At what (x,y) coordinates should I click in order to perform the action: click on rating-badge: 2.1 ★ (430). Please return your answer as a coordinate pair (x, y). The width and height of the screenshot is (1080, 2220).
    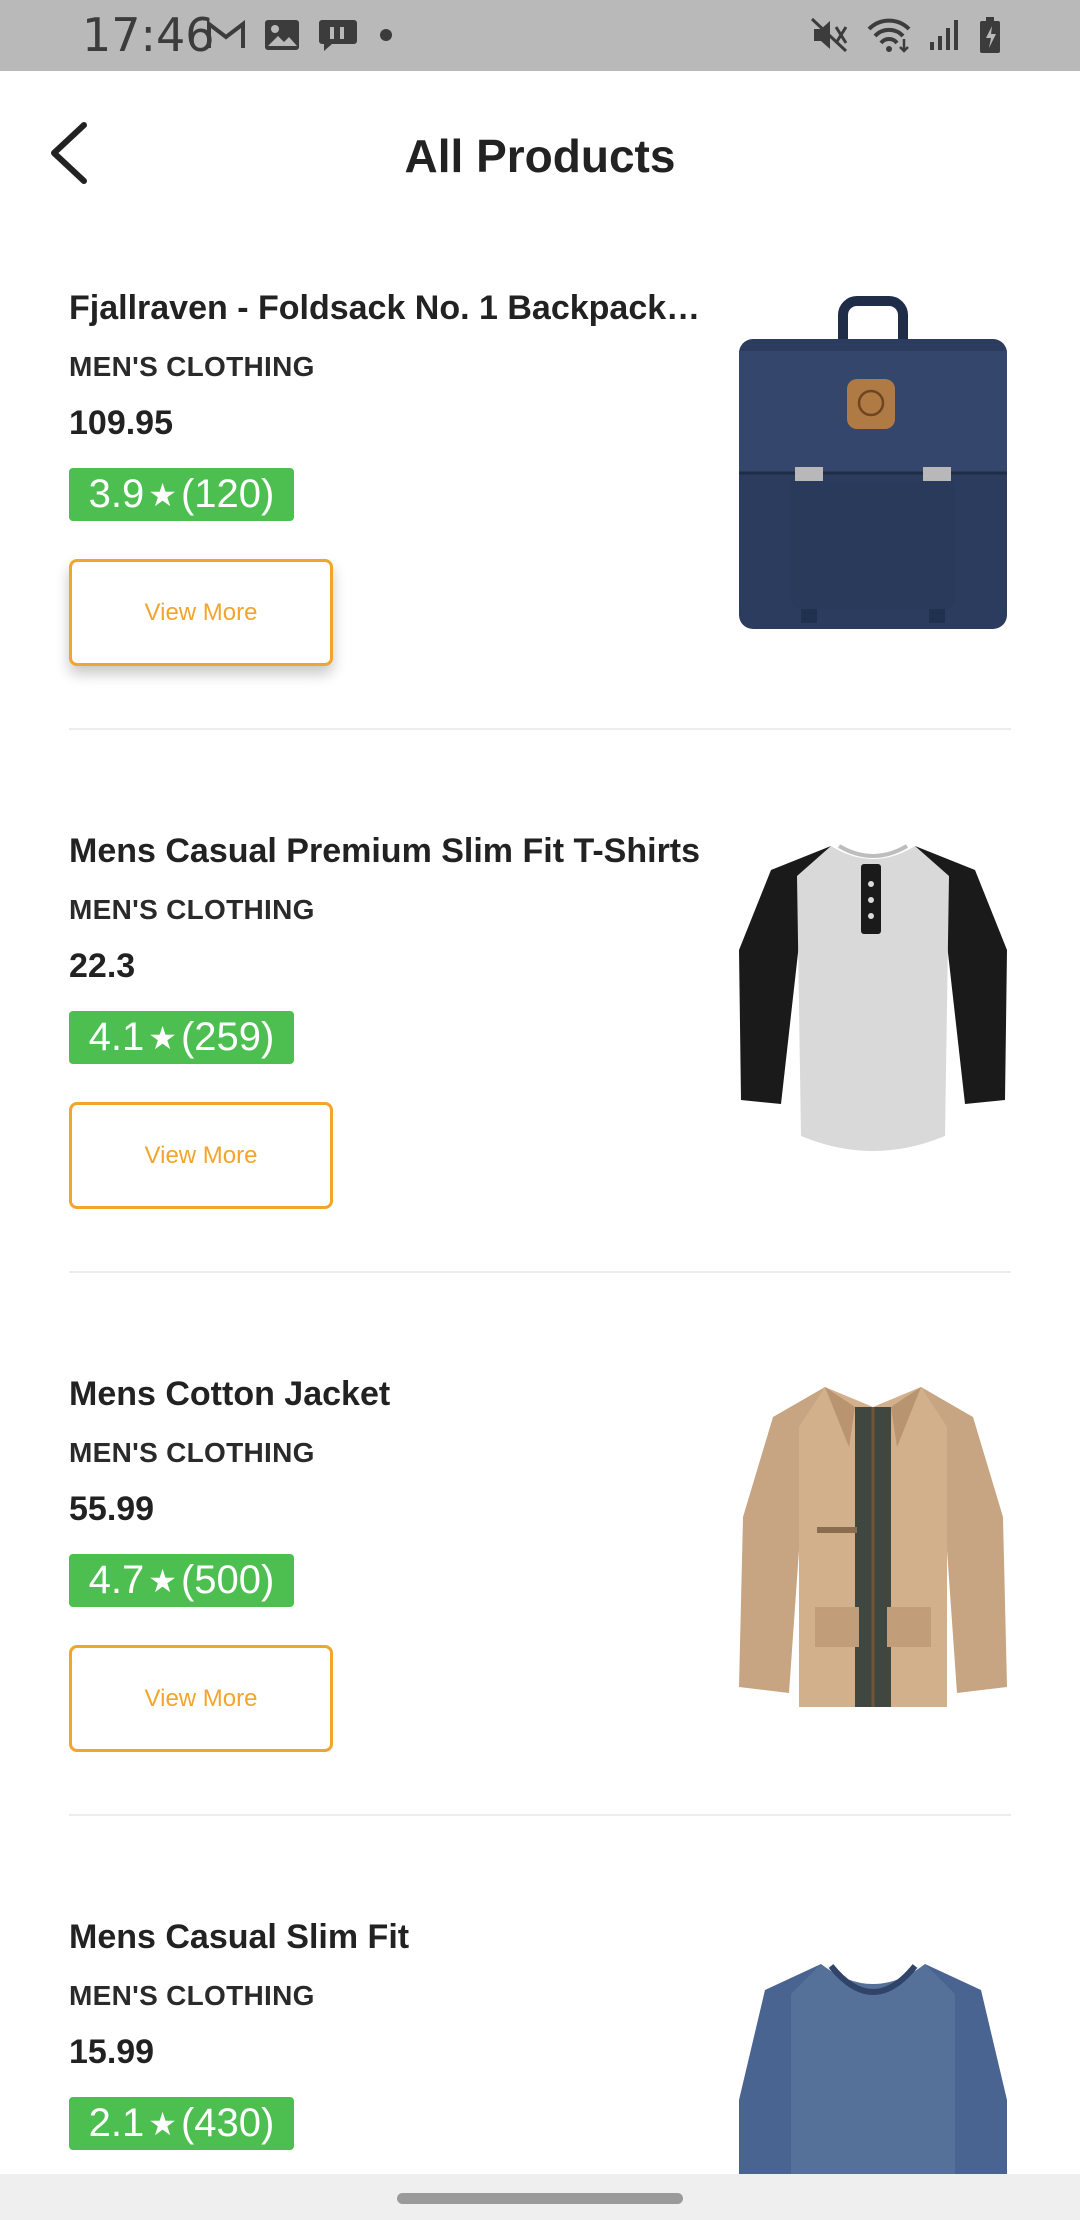
    Looking at the image, I should click on (181, 2123).